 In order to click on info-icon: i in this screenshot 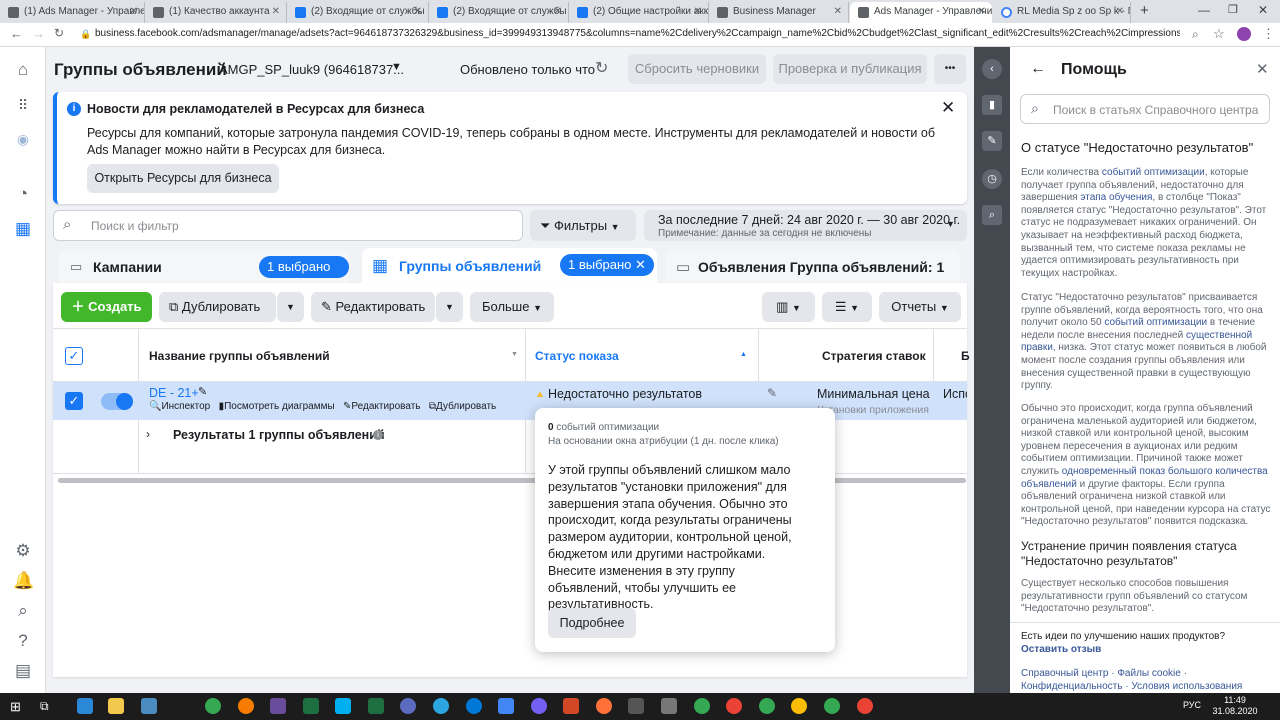, I will do `click(378, 435)`.